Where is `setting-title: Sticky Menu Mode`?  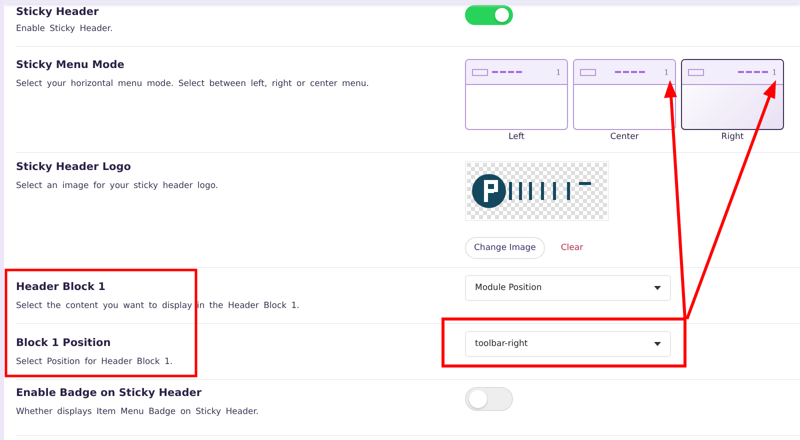 setting-title: Sticky Menu Mode is located at coordinates (71, 65).